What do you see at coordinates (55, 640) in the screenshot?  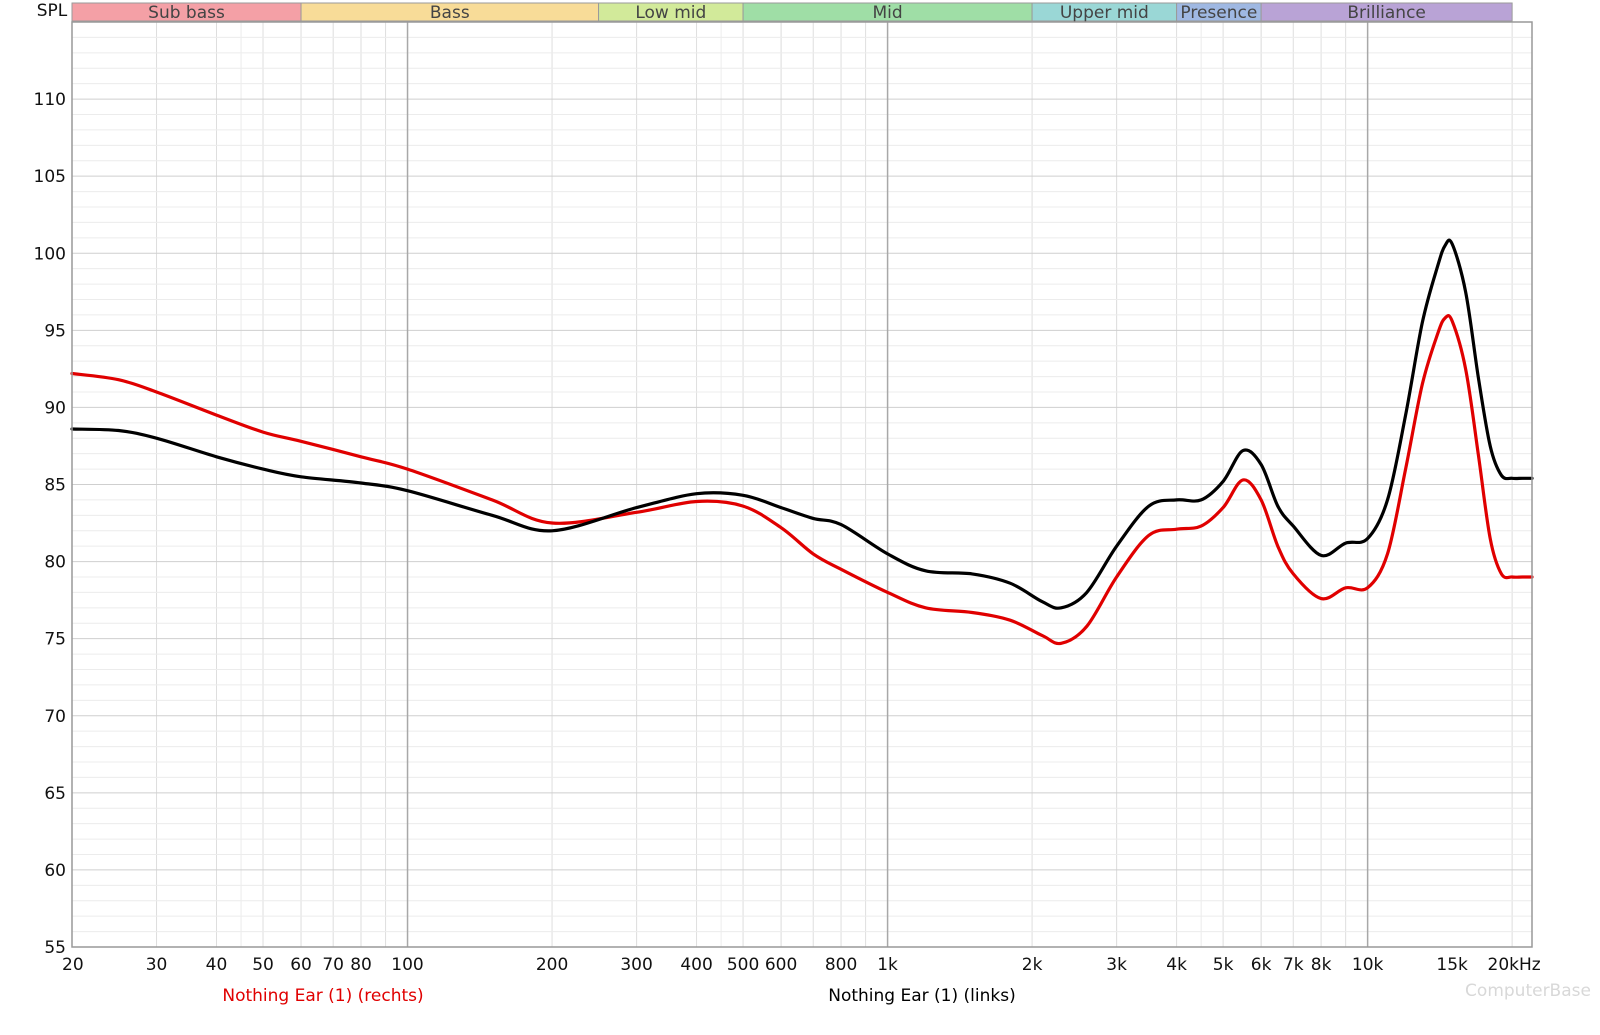 I see `y-tick-label: 75` at bounding box center [55, 640].